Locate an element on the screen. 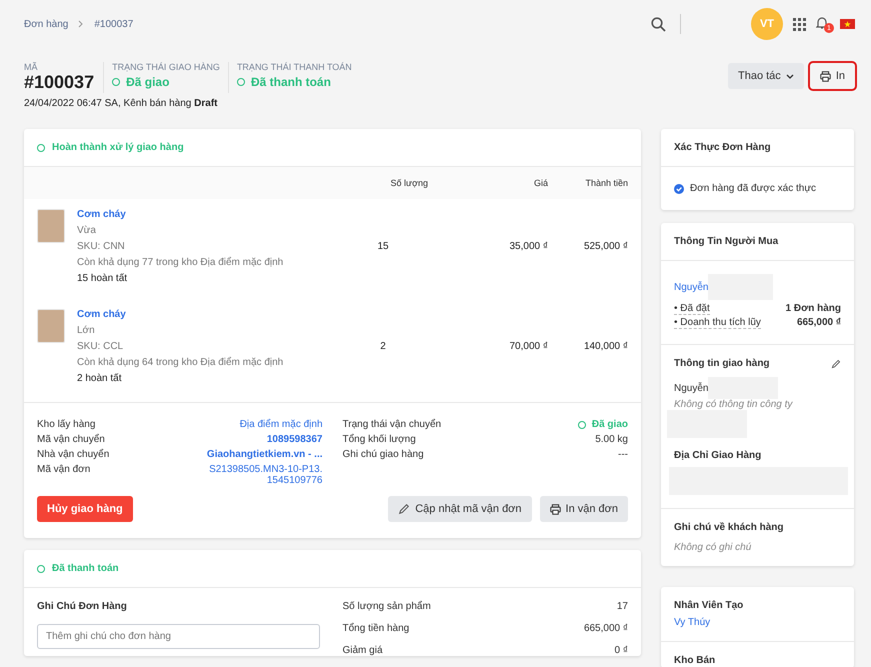 This screenshot has height=667, width=871. grid-icon is located at coordinates (799, 24).